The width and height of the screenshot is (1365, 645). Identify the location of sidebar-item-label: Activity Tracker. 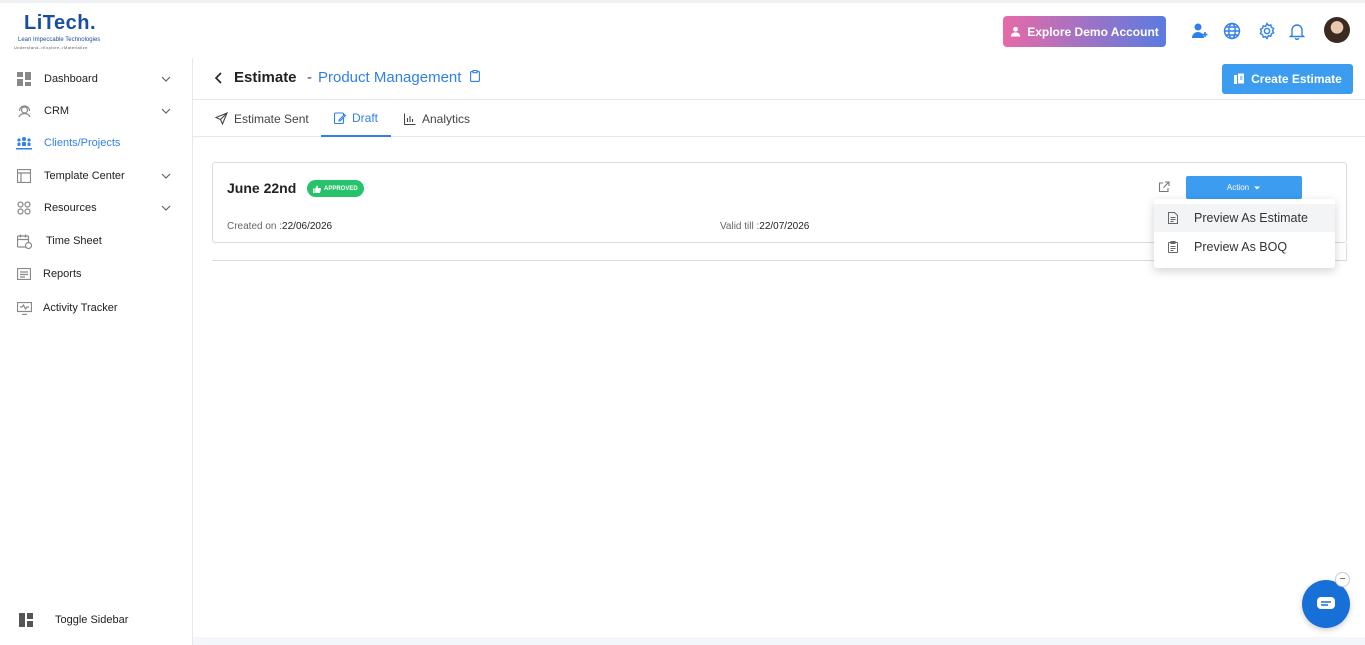
(80, 308).